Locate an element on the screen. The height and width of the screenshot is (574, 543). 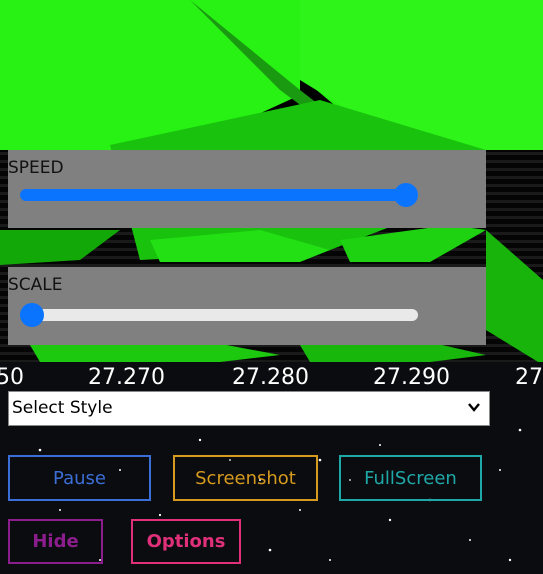
speed-label: SPEED is located at coordinates (36, 168).